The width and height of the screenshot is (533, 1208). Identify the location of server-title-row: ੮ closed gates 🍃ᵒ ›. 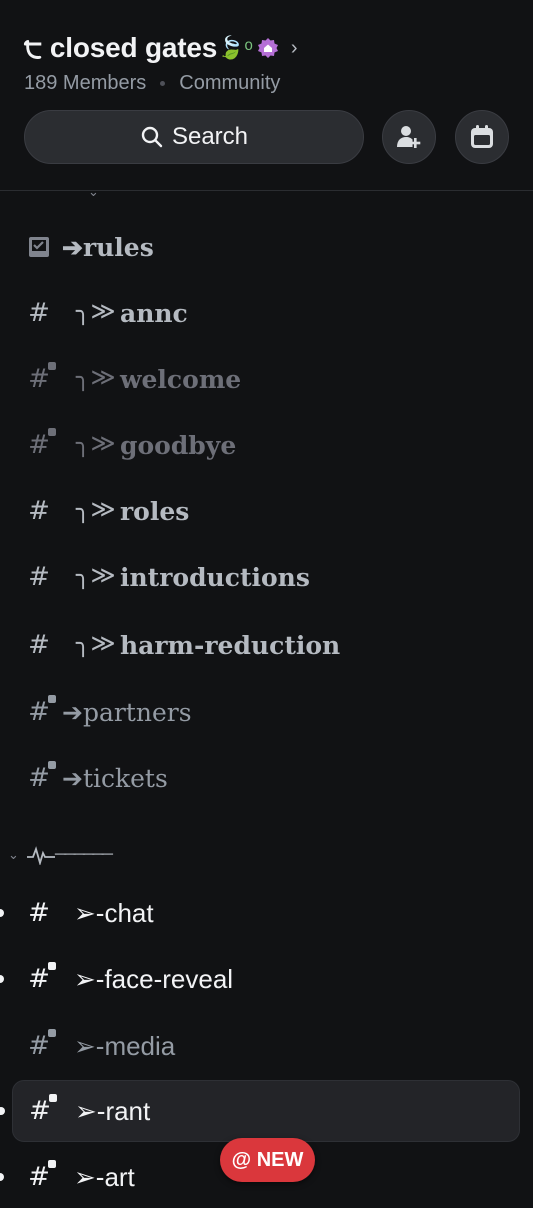
(161, 48).